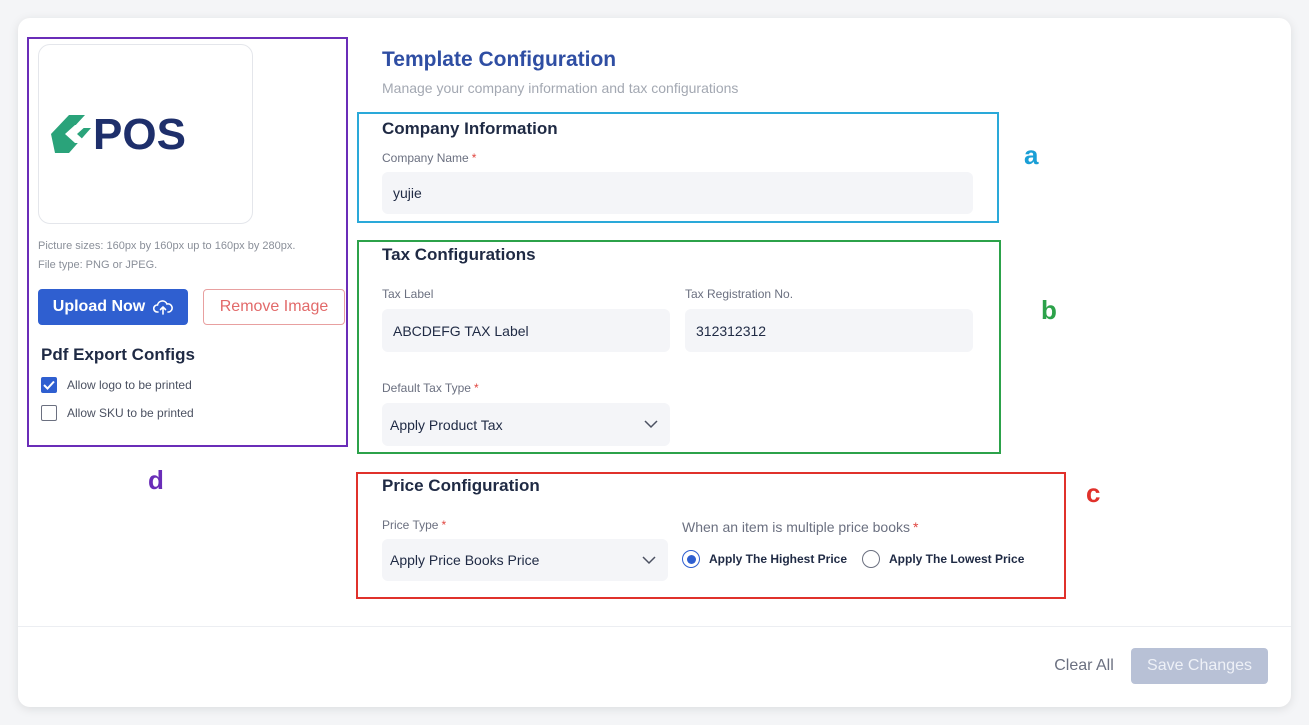 The width and height of the screenshot is (1309, 725). Describe the element at coordinates (829, 330) in the screenshot. I see `tax-registration-input: 312312312` at that location.